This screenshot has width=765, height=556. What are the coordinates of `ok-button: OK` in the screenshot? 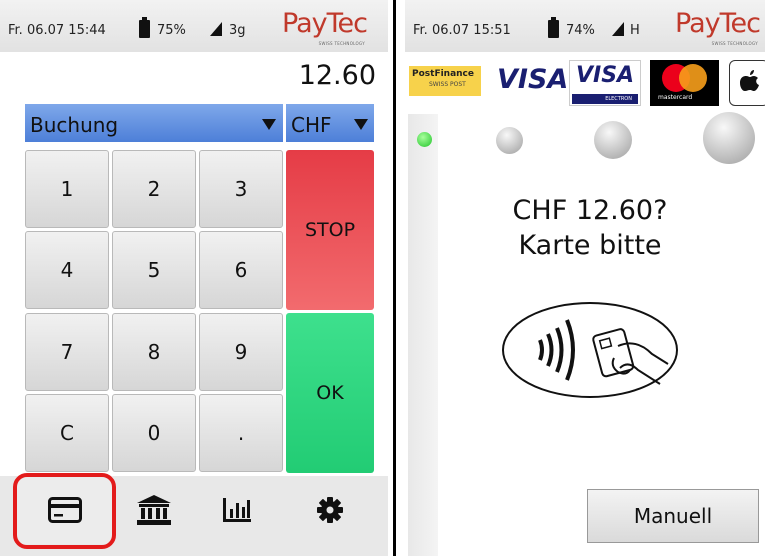 It's located at (330, 393).